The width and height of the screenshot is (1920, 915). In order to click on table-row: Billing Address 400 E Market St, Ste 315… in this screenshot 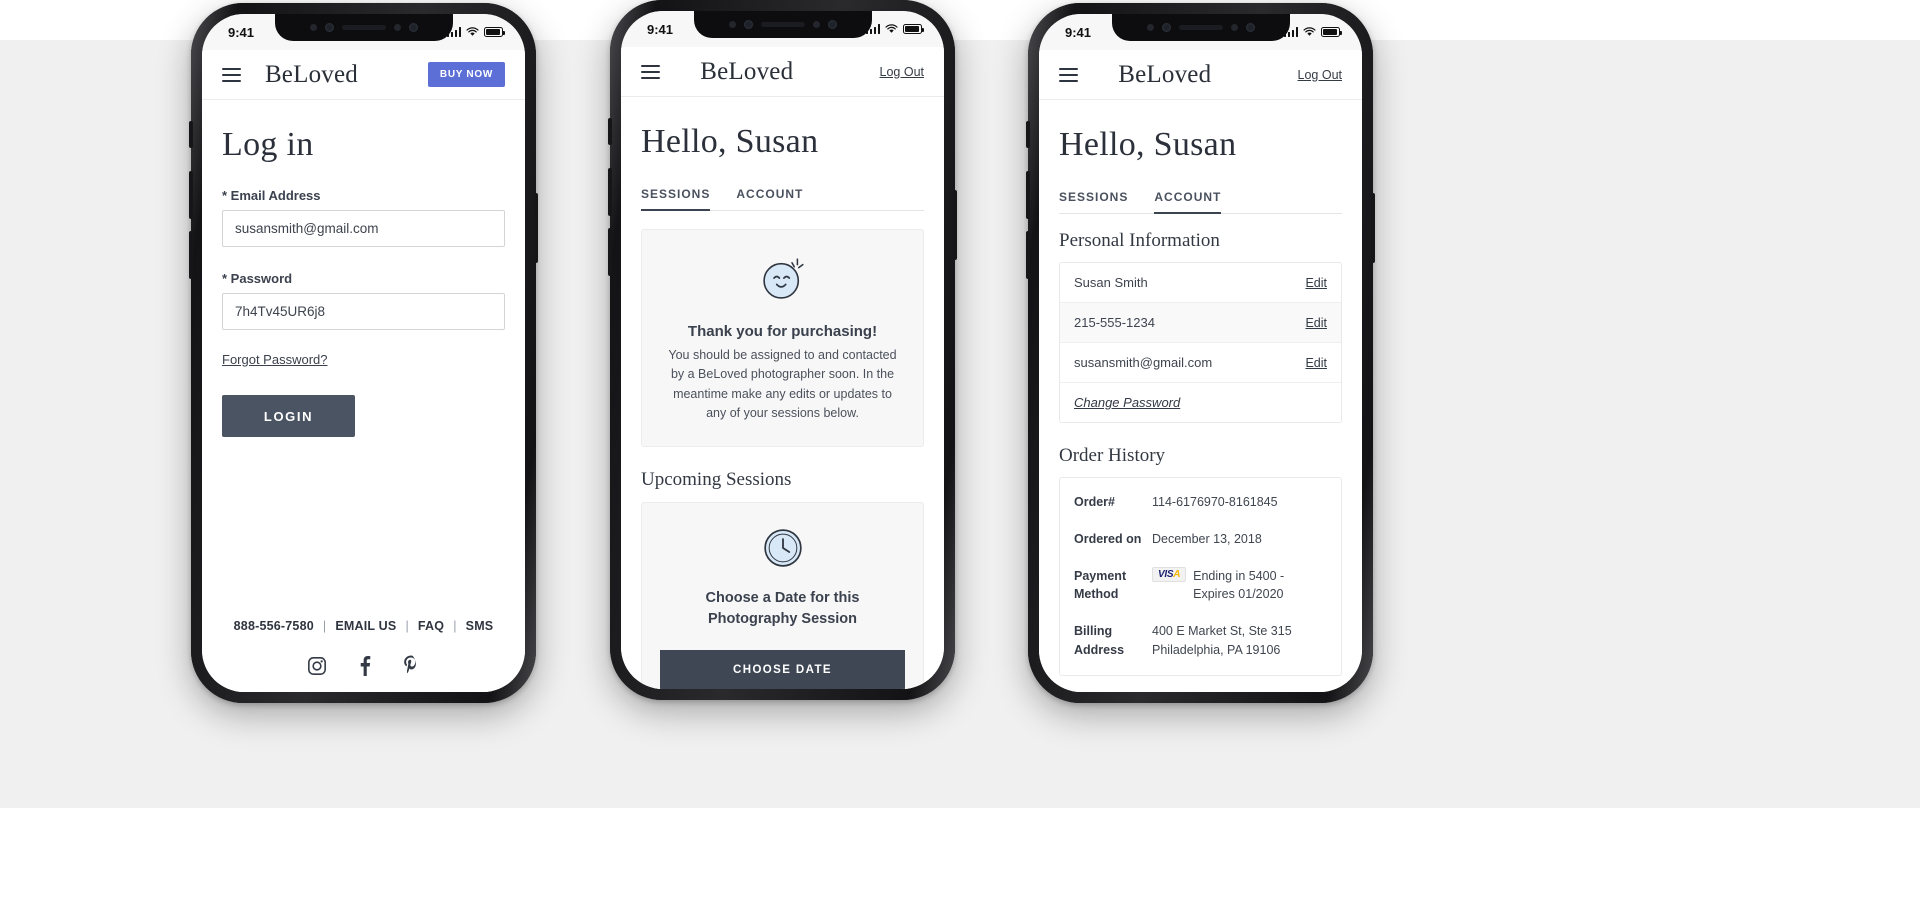, I will do `click(1200, 641)`.